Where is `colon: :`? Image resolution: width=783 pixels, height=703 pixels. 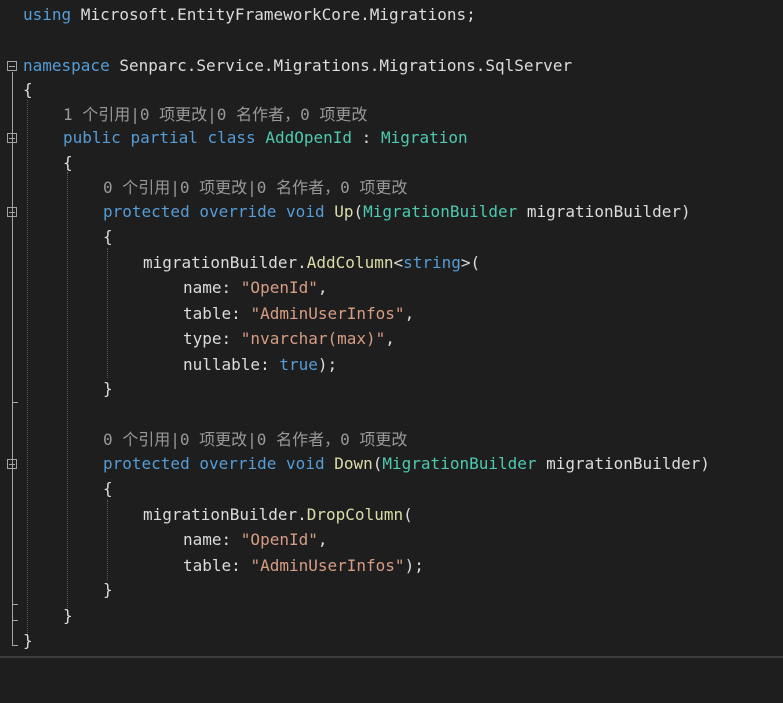 colon: : is located at coordinates (366, 137).